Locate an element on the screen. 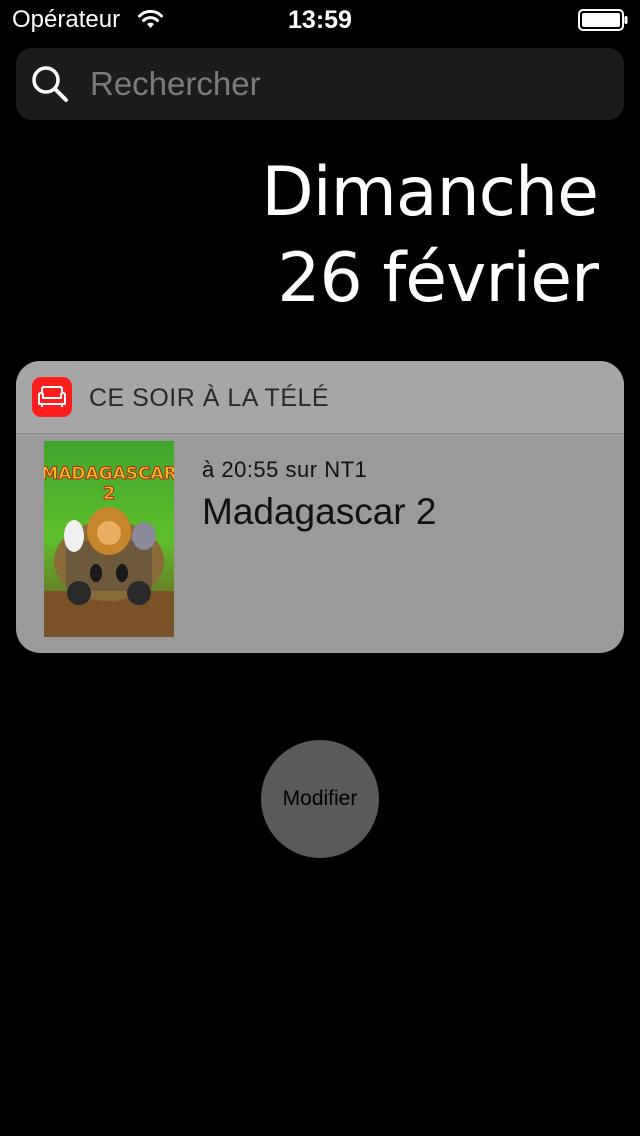  widget-title: CE SOIR À LA TÉLÉ is located at coordinates (209, 398).